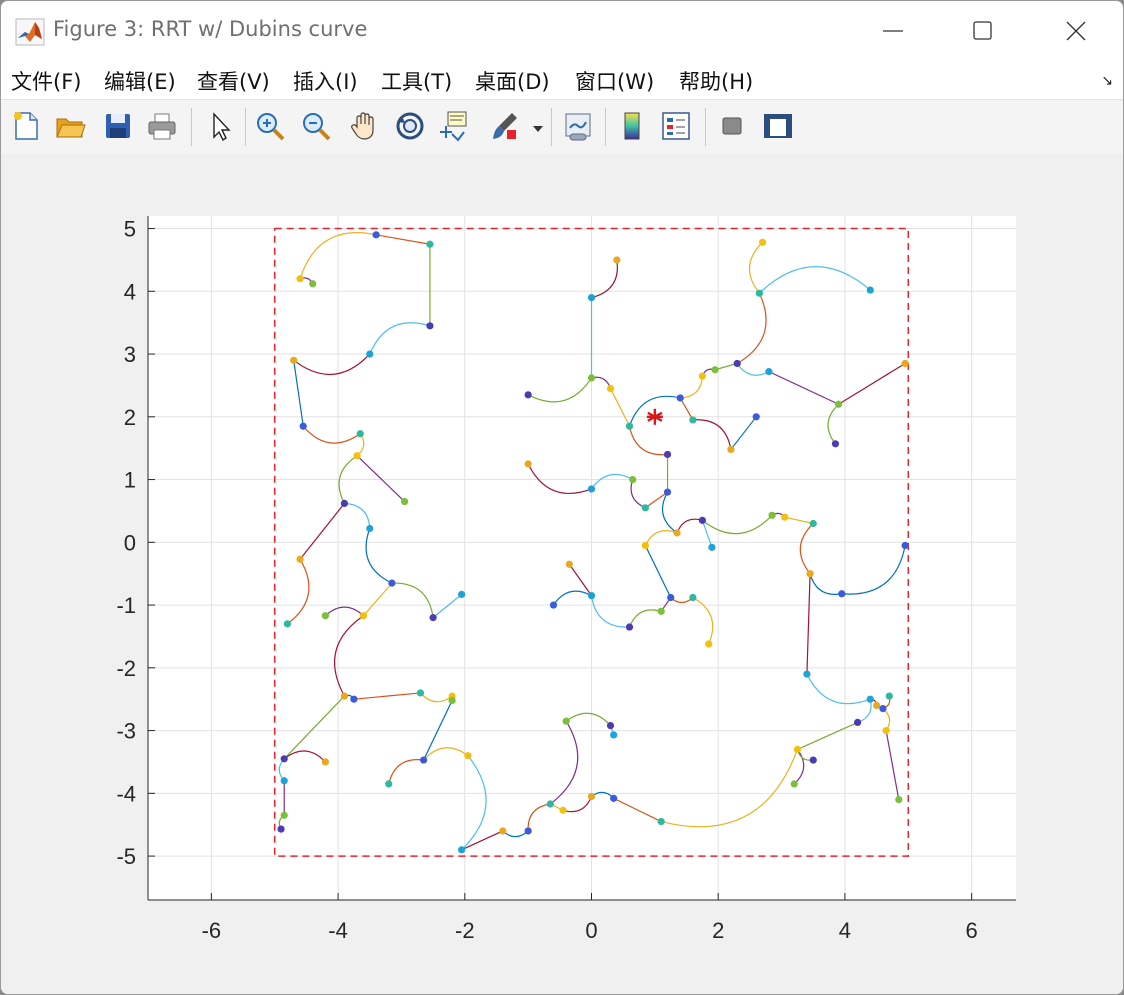 The width and height of the screenshot is (1124, 995). I want to click on x-tick-label: -4, so click(338, 930).